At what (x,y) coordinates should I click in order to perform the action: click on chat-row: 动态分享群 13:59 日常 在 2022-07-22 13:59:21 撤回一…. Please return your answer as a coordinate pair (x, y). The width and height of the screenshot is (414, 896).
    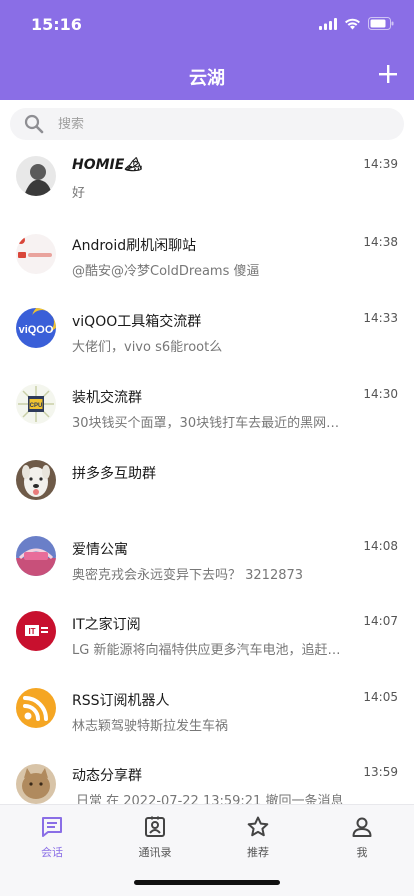
    Looking at the image, I should click on (207, 783).